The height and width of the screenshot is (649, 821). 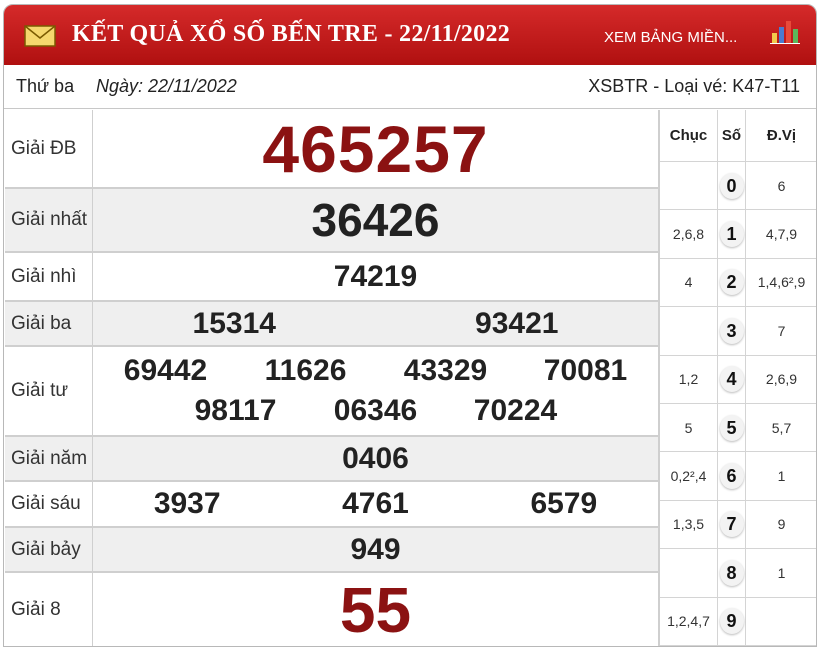 What do you see at coordinates (305, 370) in the screenshot?
I see `prize-number-g4: 11626` at bounding box center [305, 370].